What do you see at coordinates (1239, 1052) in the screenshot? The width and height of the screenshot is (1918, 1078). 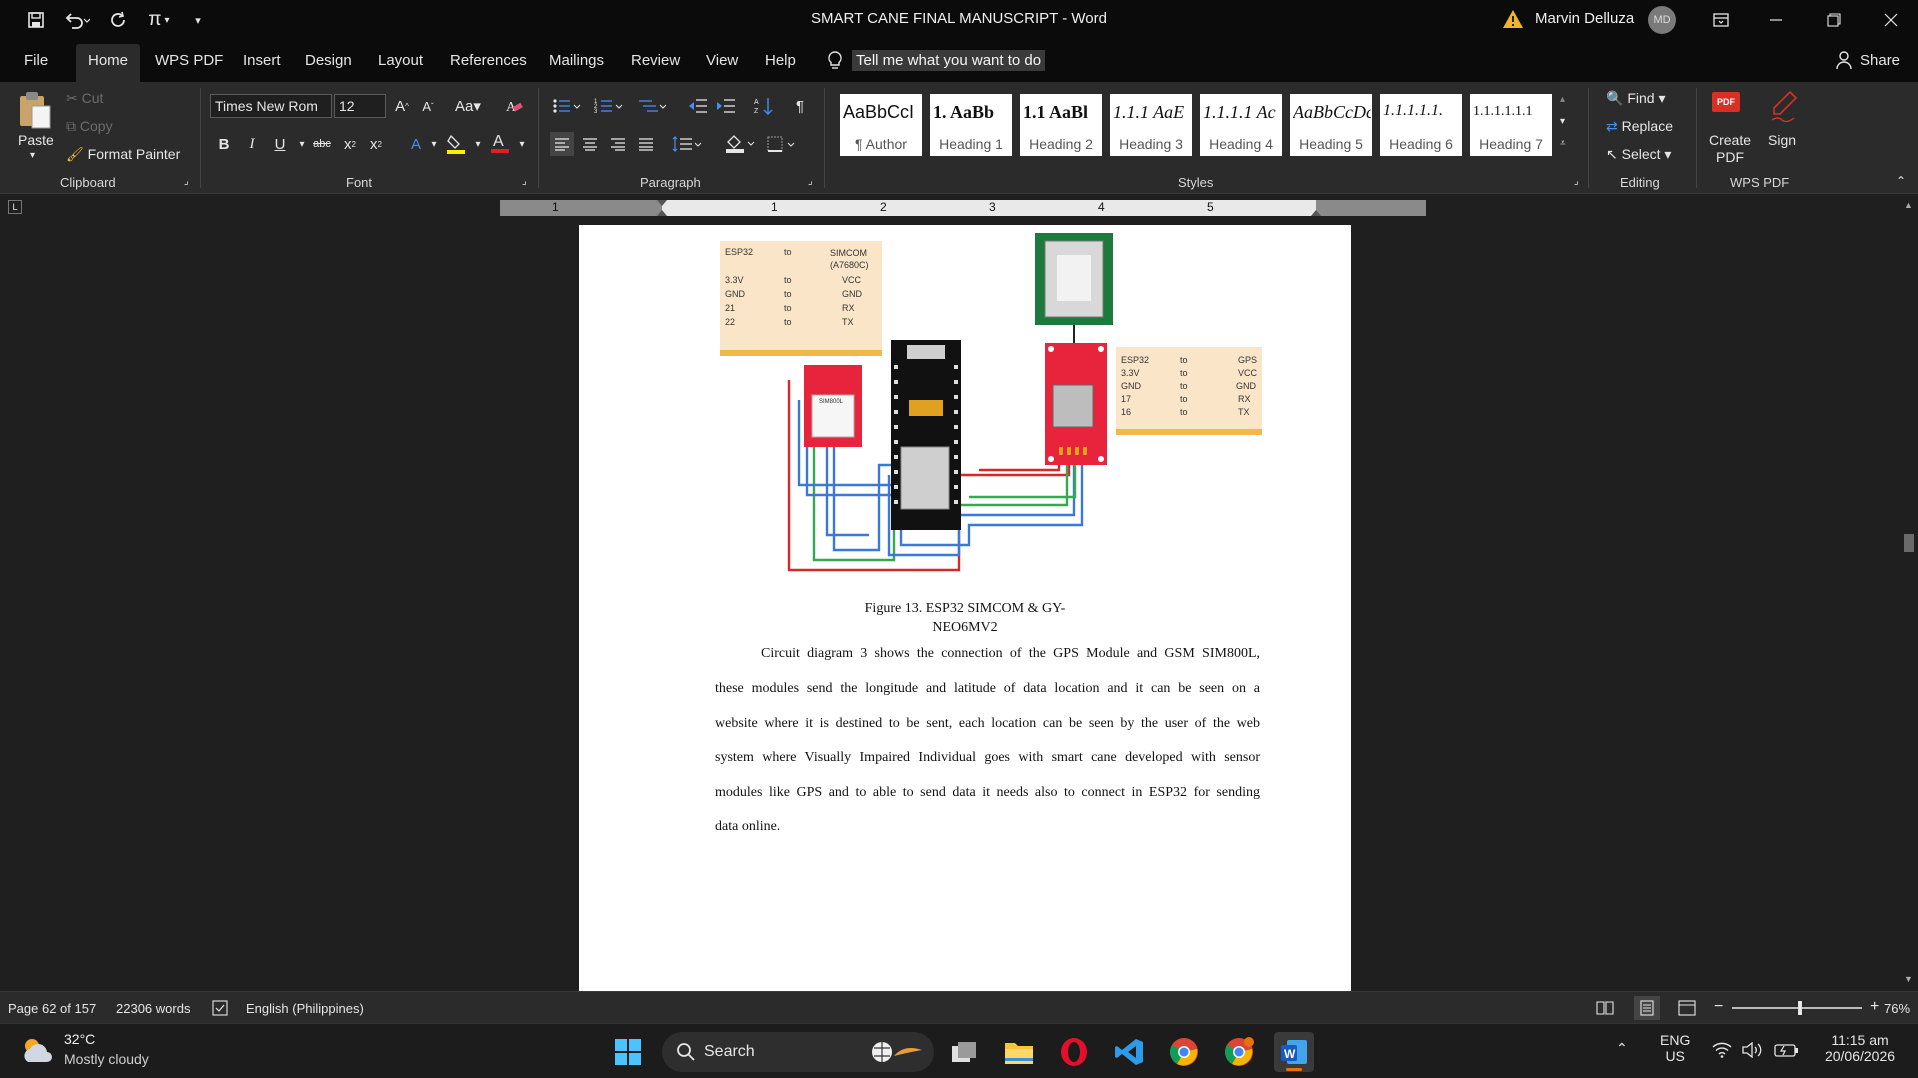 I see `chrome-profile-icon` at bounding box center [1239, 1052].